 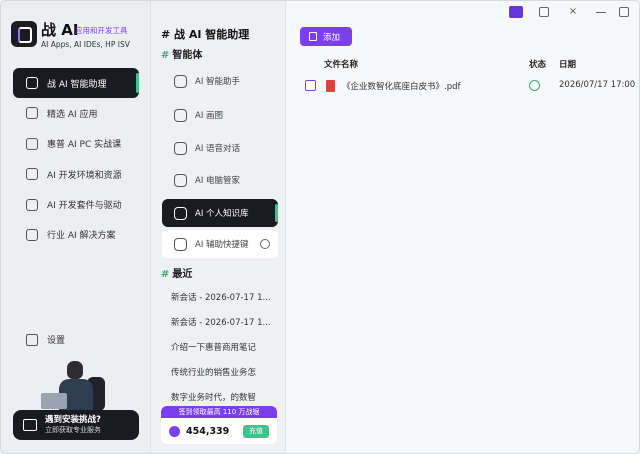 I want to click on minimize-icon, so click(x=601, y=10).